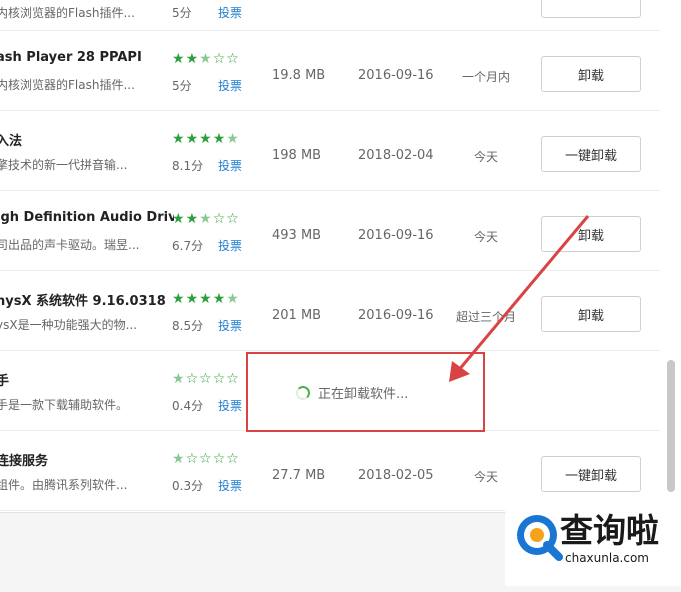  Describe the element at coordinates (540, 538) in the screenshot. I see `magnifier-logo-icon` at that location.